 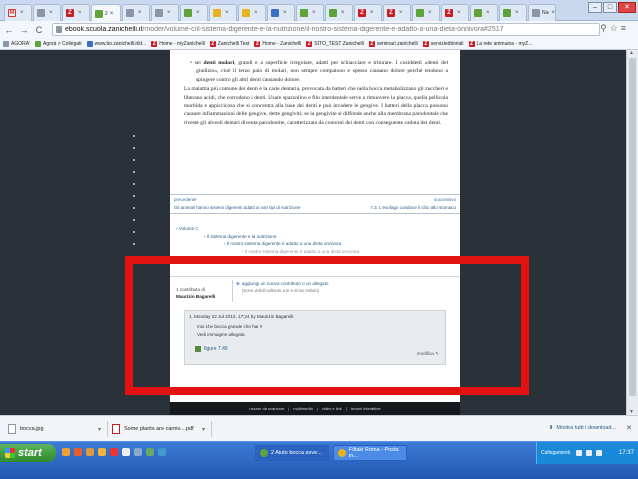 What do you see at coordinates (610, 7) in the screenshot?
I see `maximize-button: □` at bounding box center [610, 7].